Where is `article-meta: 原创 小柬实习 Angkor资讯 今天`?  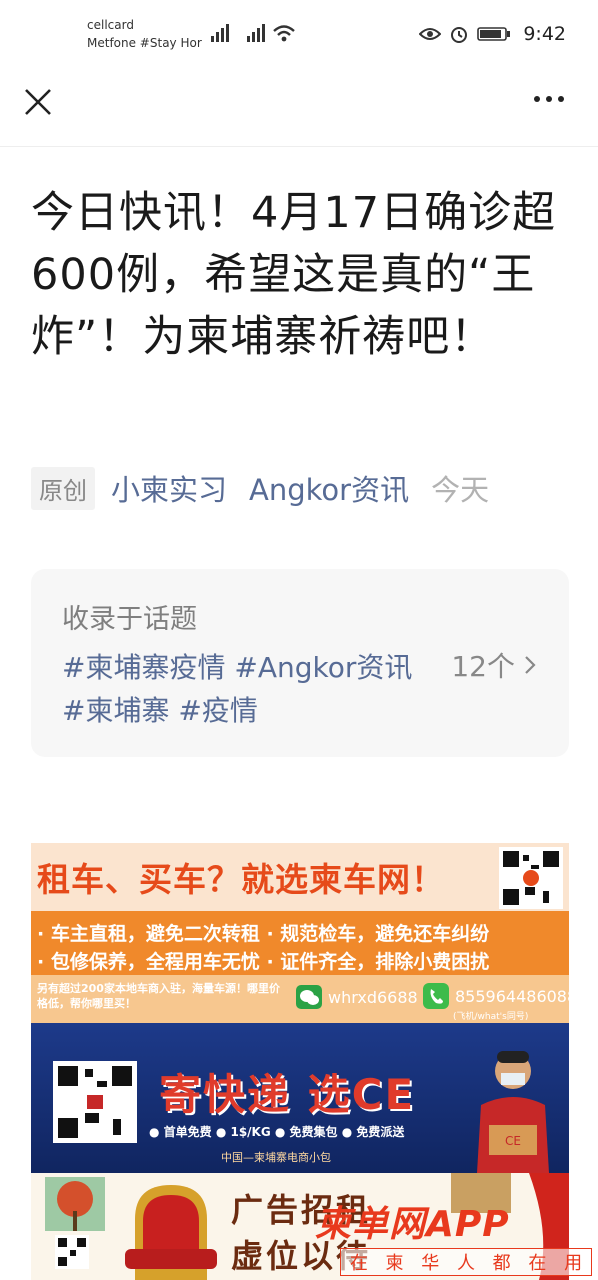
article-meta: 原创 小柬实习 Angkor资讯 今天 is located at coordinates (260, 488).